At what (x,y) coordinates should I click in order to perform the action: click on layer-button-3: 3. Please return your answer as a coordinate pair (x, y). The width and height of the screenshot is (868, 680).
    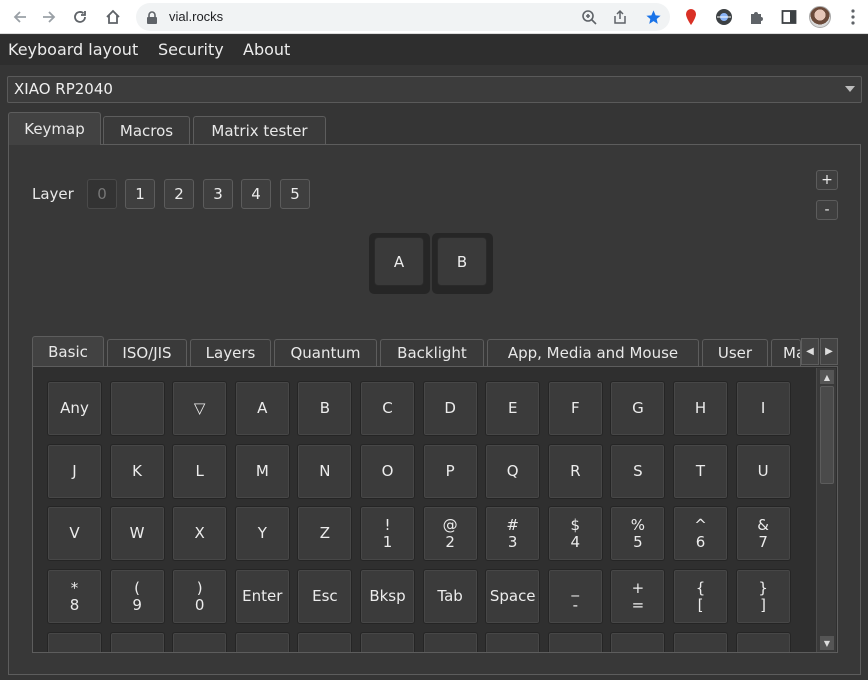
    Looking at the image, I should click on (218, 194).